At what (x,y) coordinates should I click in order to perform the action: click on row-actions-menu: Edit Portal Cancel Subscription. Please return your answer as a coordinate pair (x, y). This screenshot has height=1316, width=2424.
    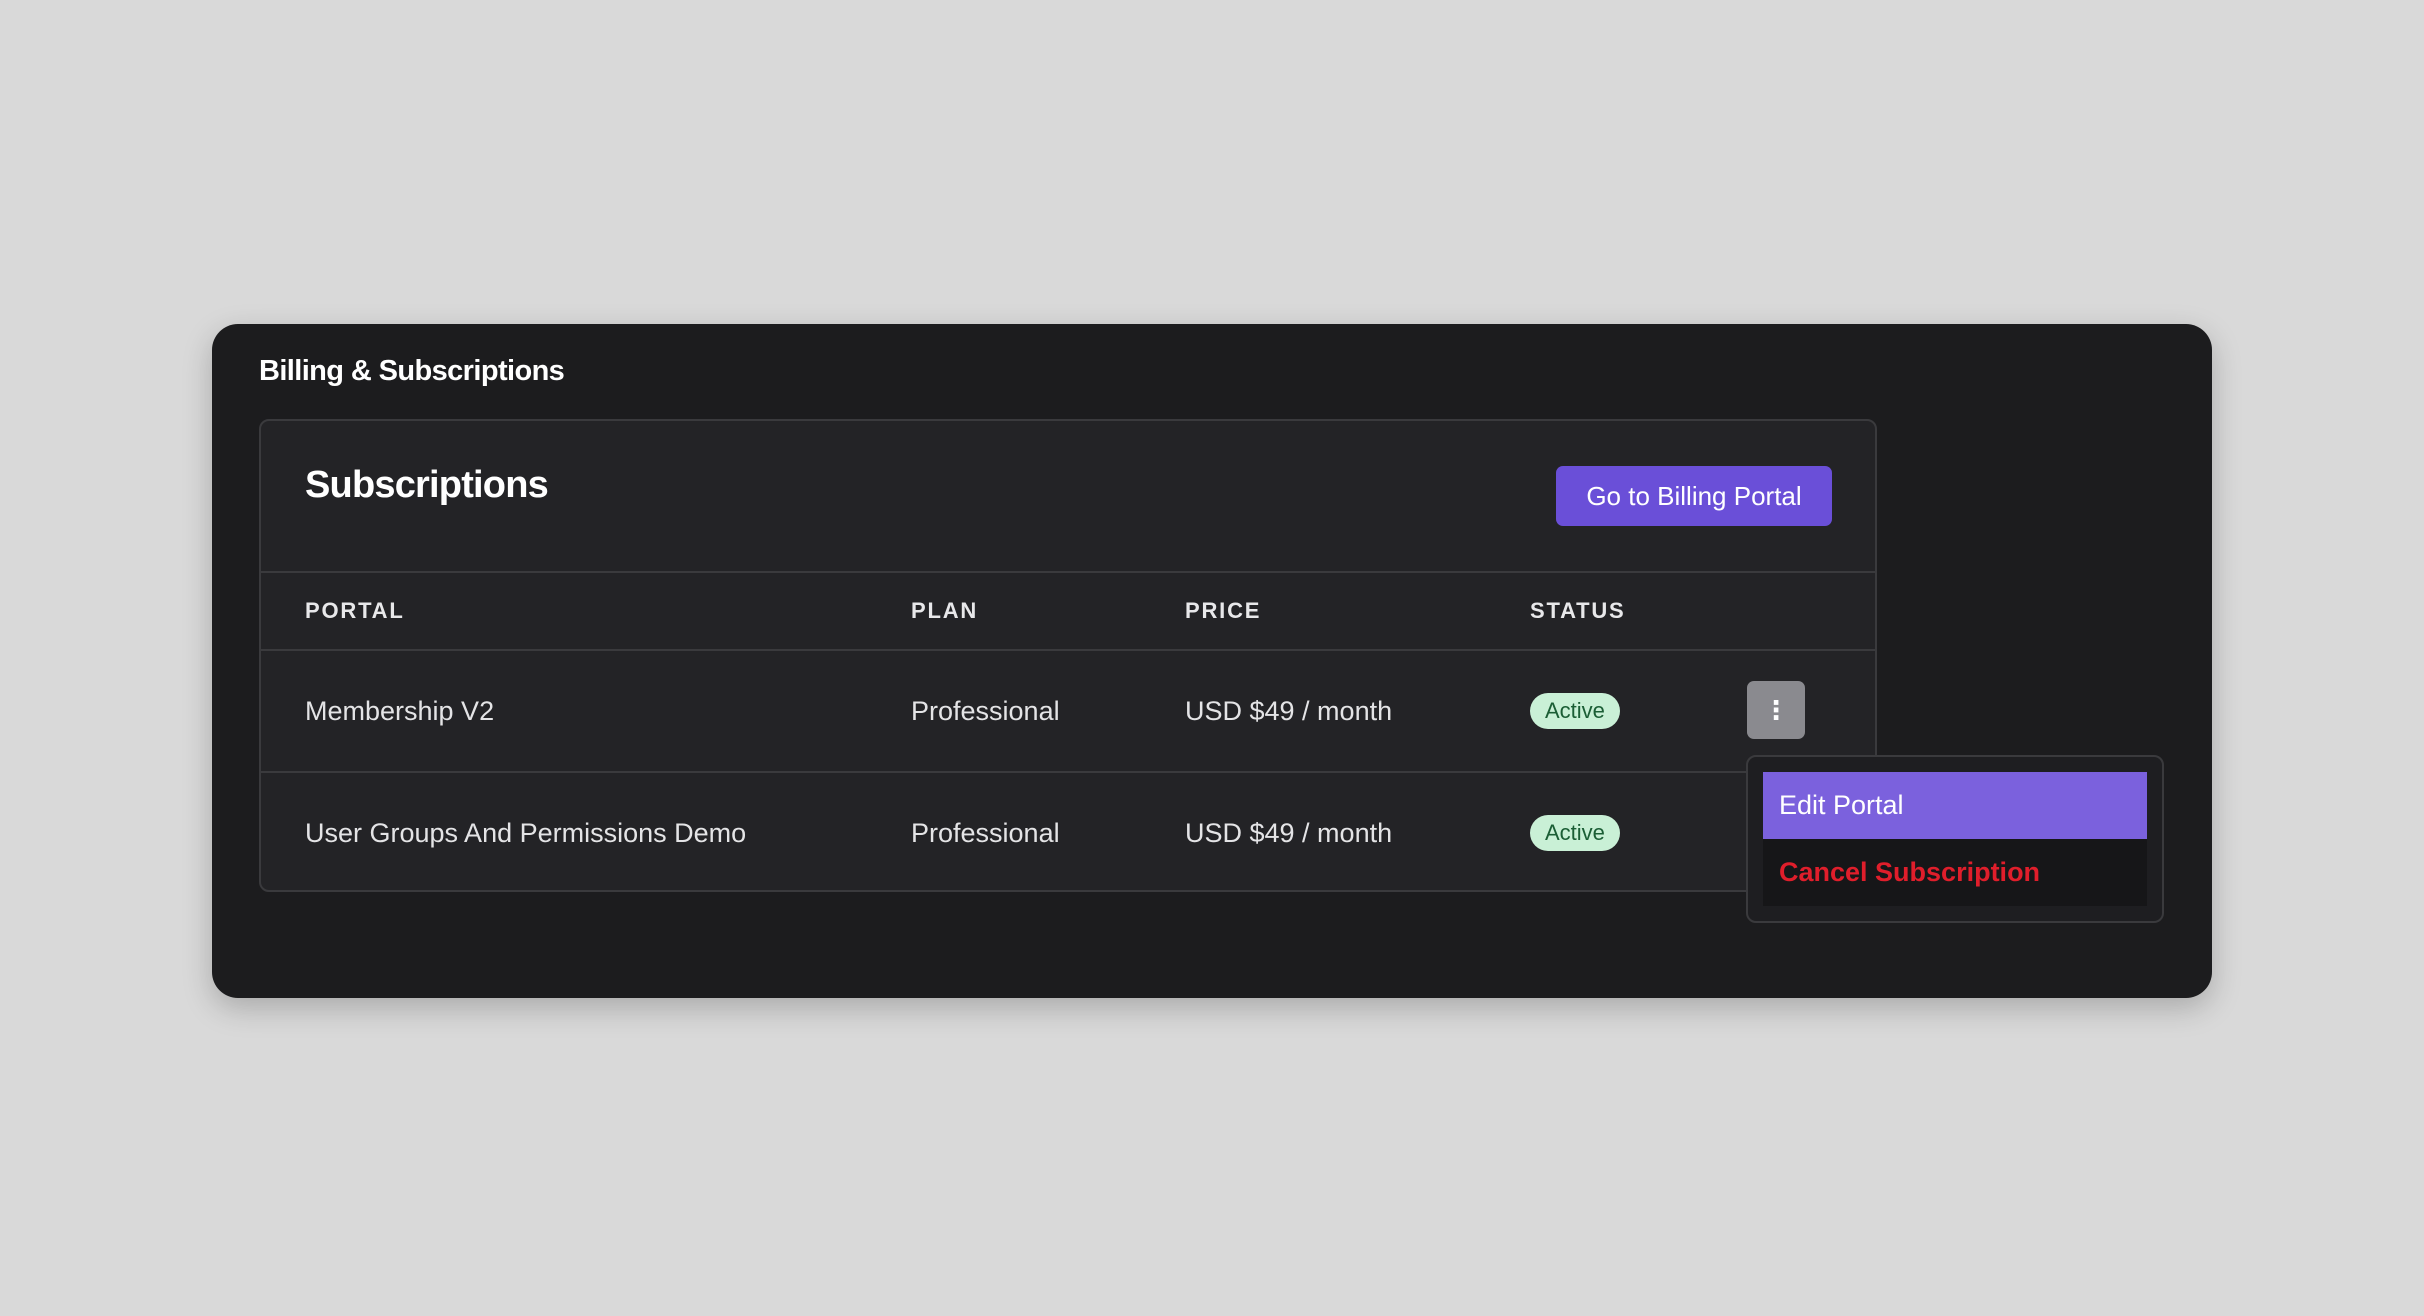
    Looking at the image, I should click on (1955, 839).